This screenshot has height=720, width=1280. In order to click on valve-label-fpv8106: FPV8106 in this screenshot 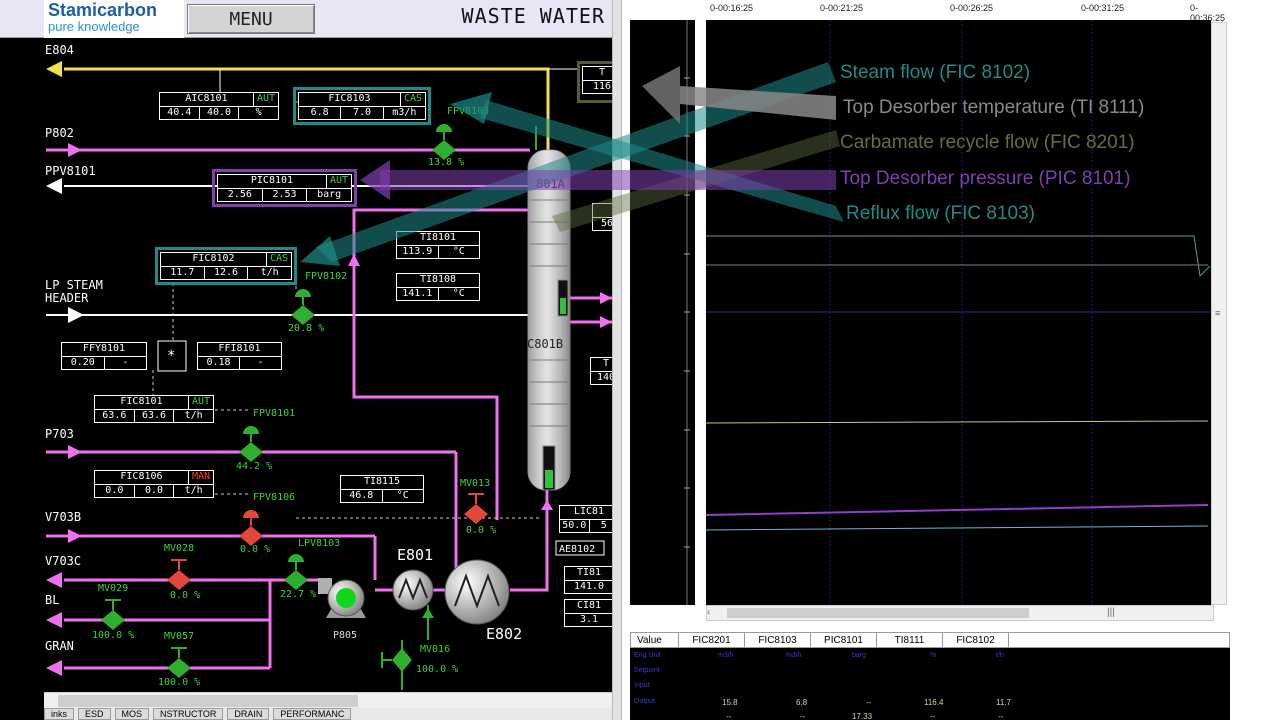, I will do `click(274, 497)`.